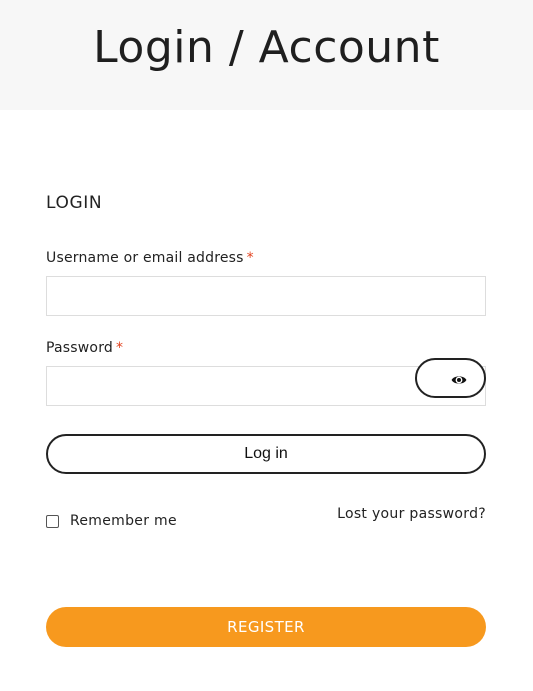 The image size is (533, 691). Describe the element at coordinates (411, 514) in the screenshot. I see `lost-password-link: Lost your password?` at that location.